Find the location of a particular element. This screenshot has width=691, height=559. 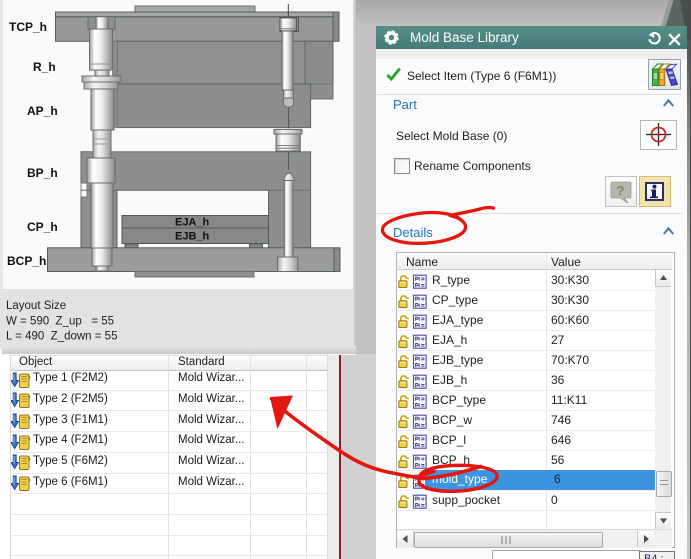

svg-text: AP_h is located at coordinates (42, 111).